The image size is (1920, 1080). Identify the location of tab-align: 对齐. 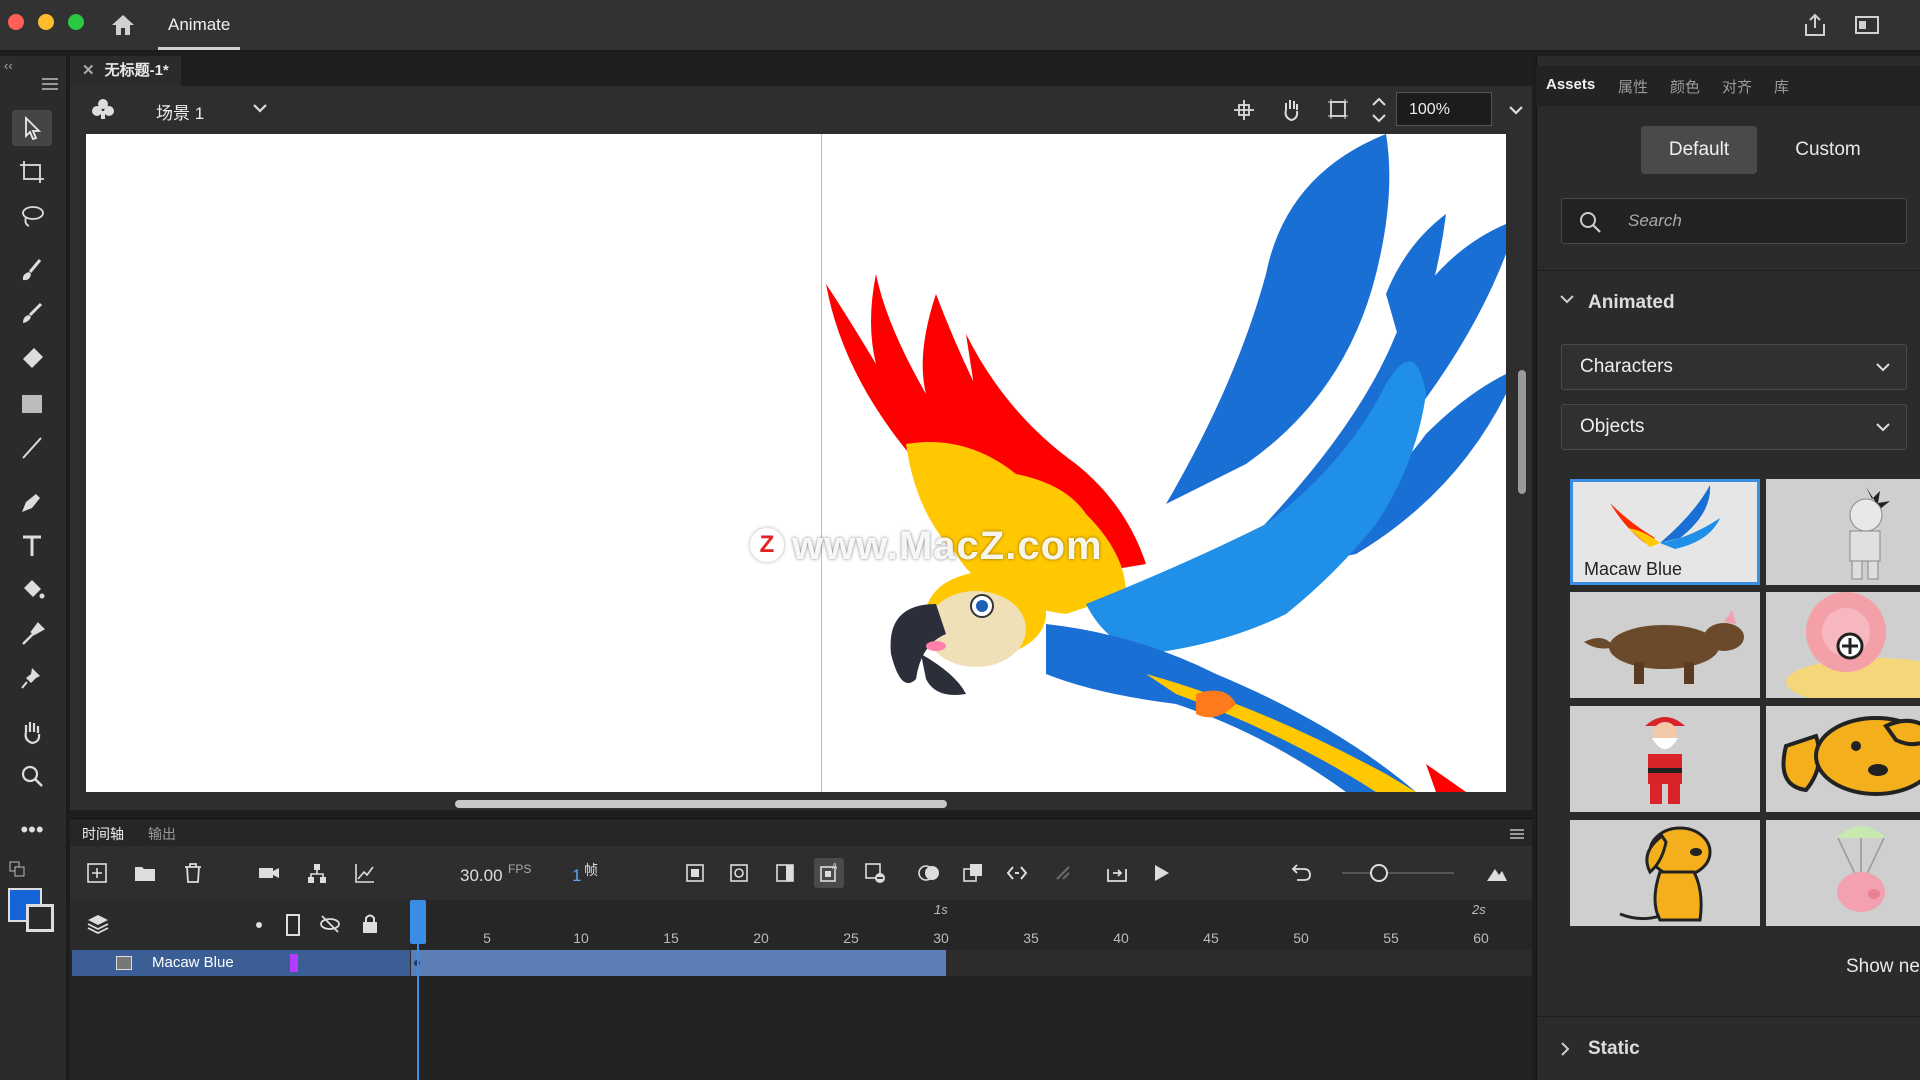
(1737, 86).